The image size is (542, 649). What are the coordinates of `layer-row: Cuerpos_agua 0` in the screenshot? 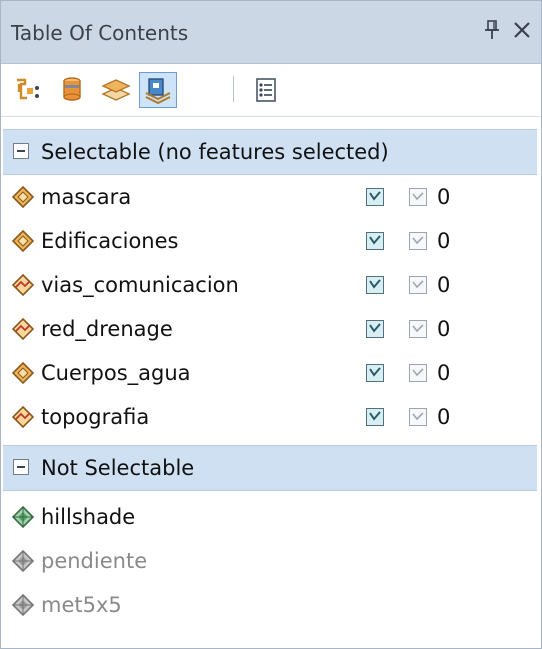 It's located at (271, 373).